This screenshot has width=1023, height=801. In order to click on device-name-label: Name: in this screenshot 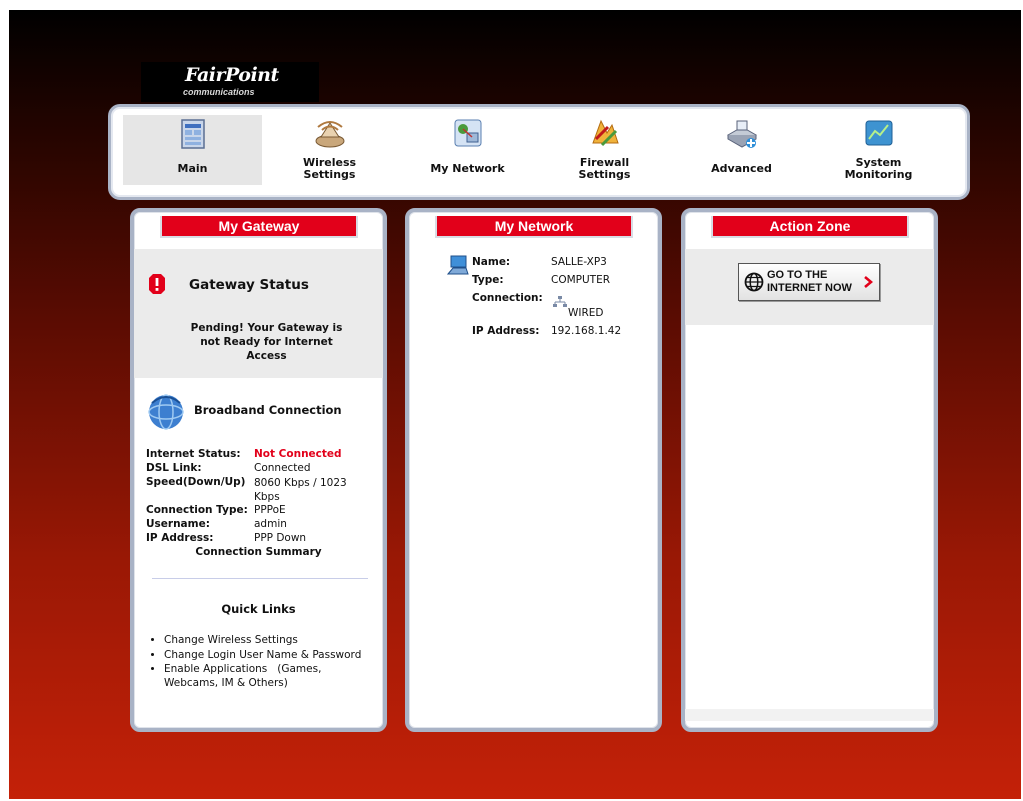, I will do `click(491, 262)`.